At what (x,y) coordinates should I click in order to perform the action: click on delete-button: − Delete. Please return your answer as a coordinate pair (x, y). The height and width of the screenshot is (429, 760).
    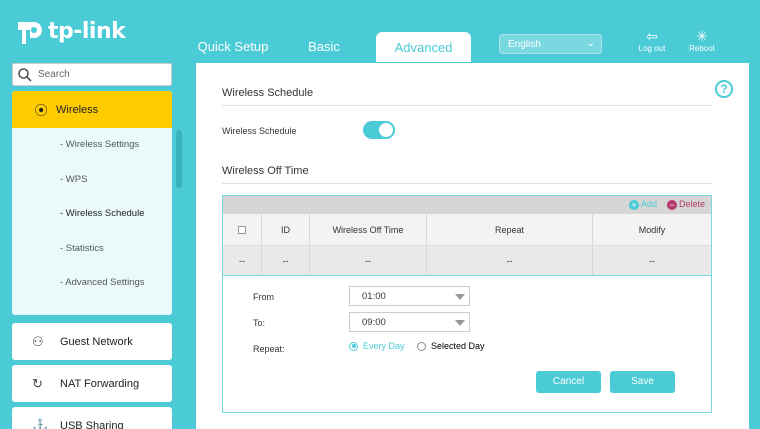
    Looking at the image, I should click on (685, 204).